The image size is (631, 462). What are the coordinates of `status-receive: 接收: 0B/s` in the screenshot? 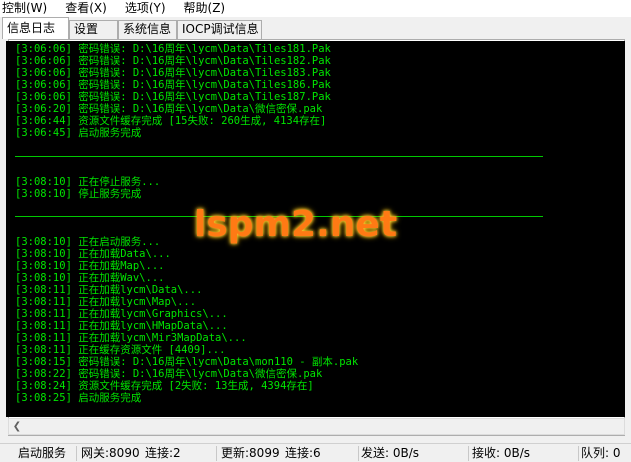 It's located at (501, 453).